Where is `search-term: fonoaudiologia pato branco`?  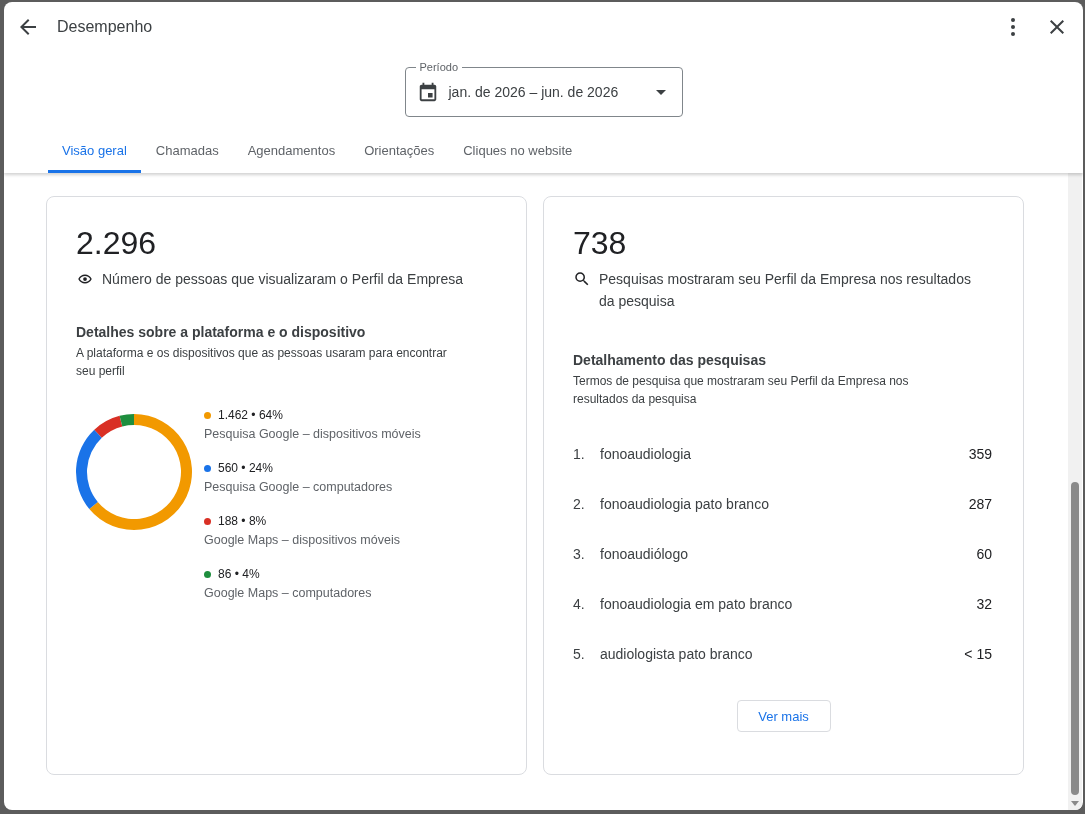
search-term: fonoaudiologia pato branco is located at coordinates (684, 504).